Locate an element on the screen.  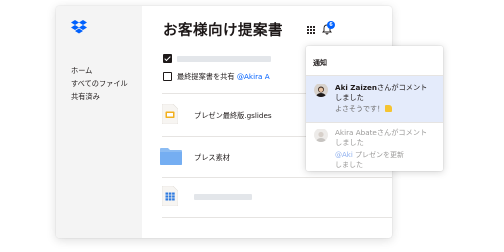
sidebar-item-all-files: すべてのファイル is located at coordinates (99, 83).